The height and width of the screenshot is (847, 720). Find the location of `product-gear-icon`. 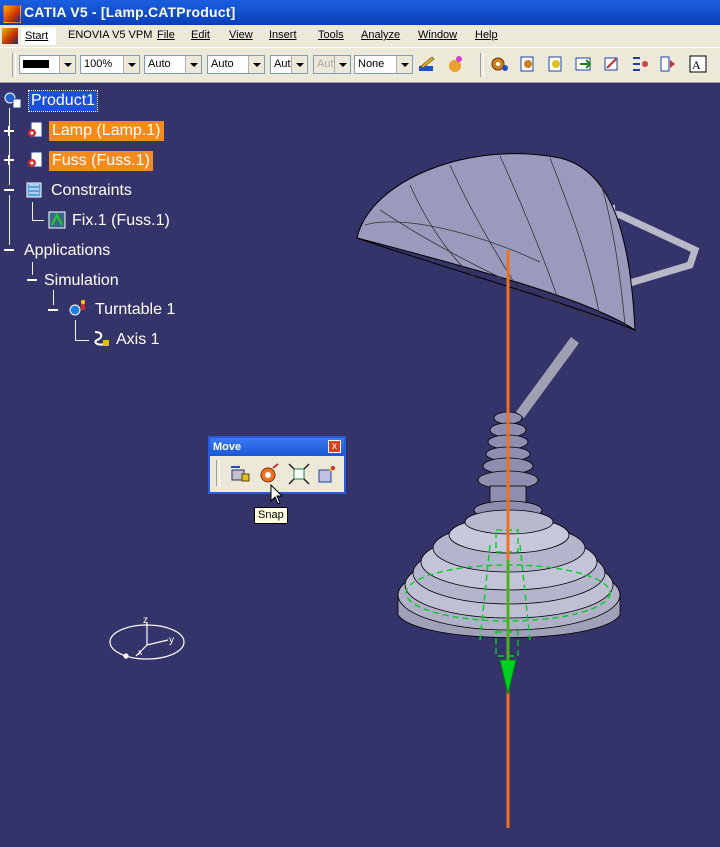

product-gear-icon is located at coordinates (13, 100).